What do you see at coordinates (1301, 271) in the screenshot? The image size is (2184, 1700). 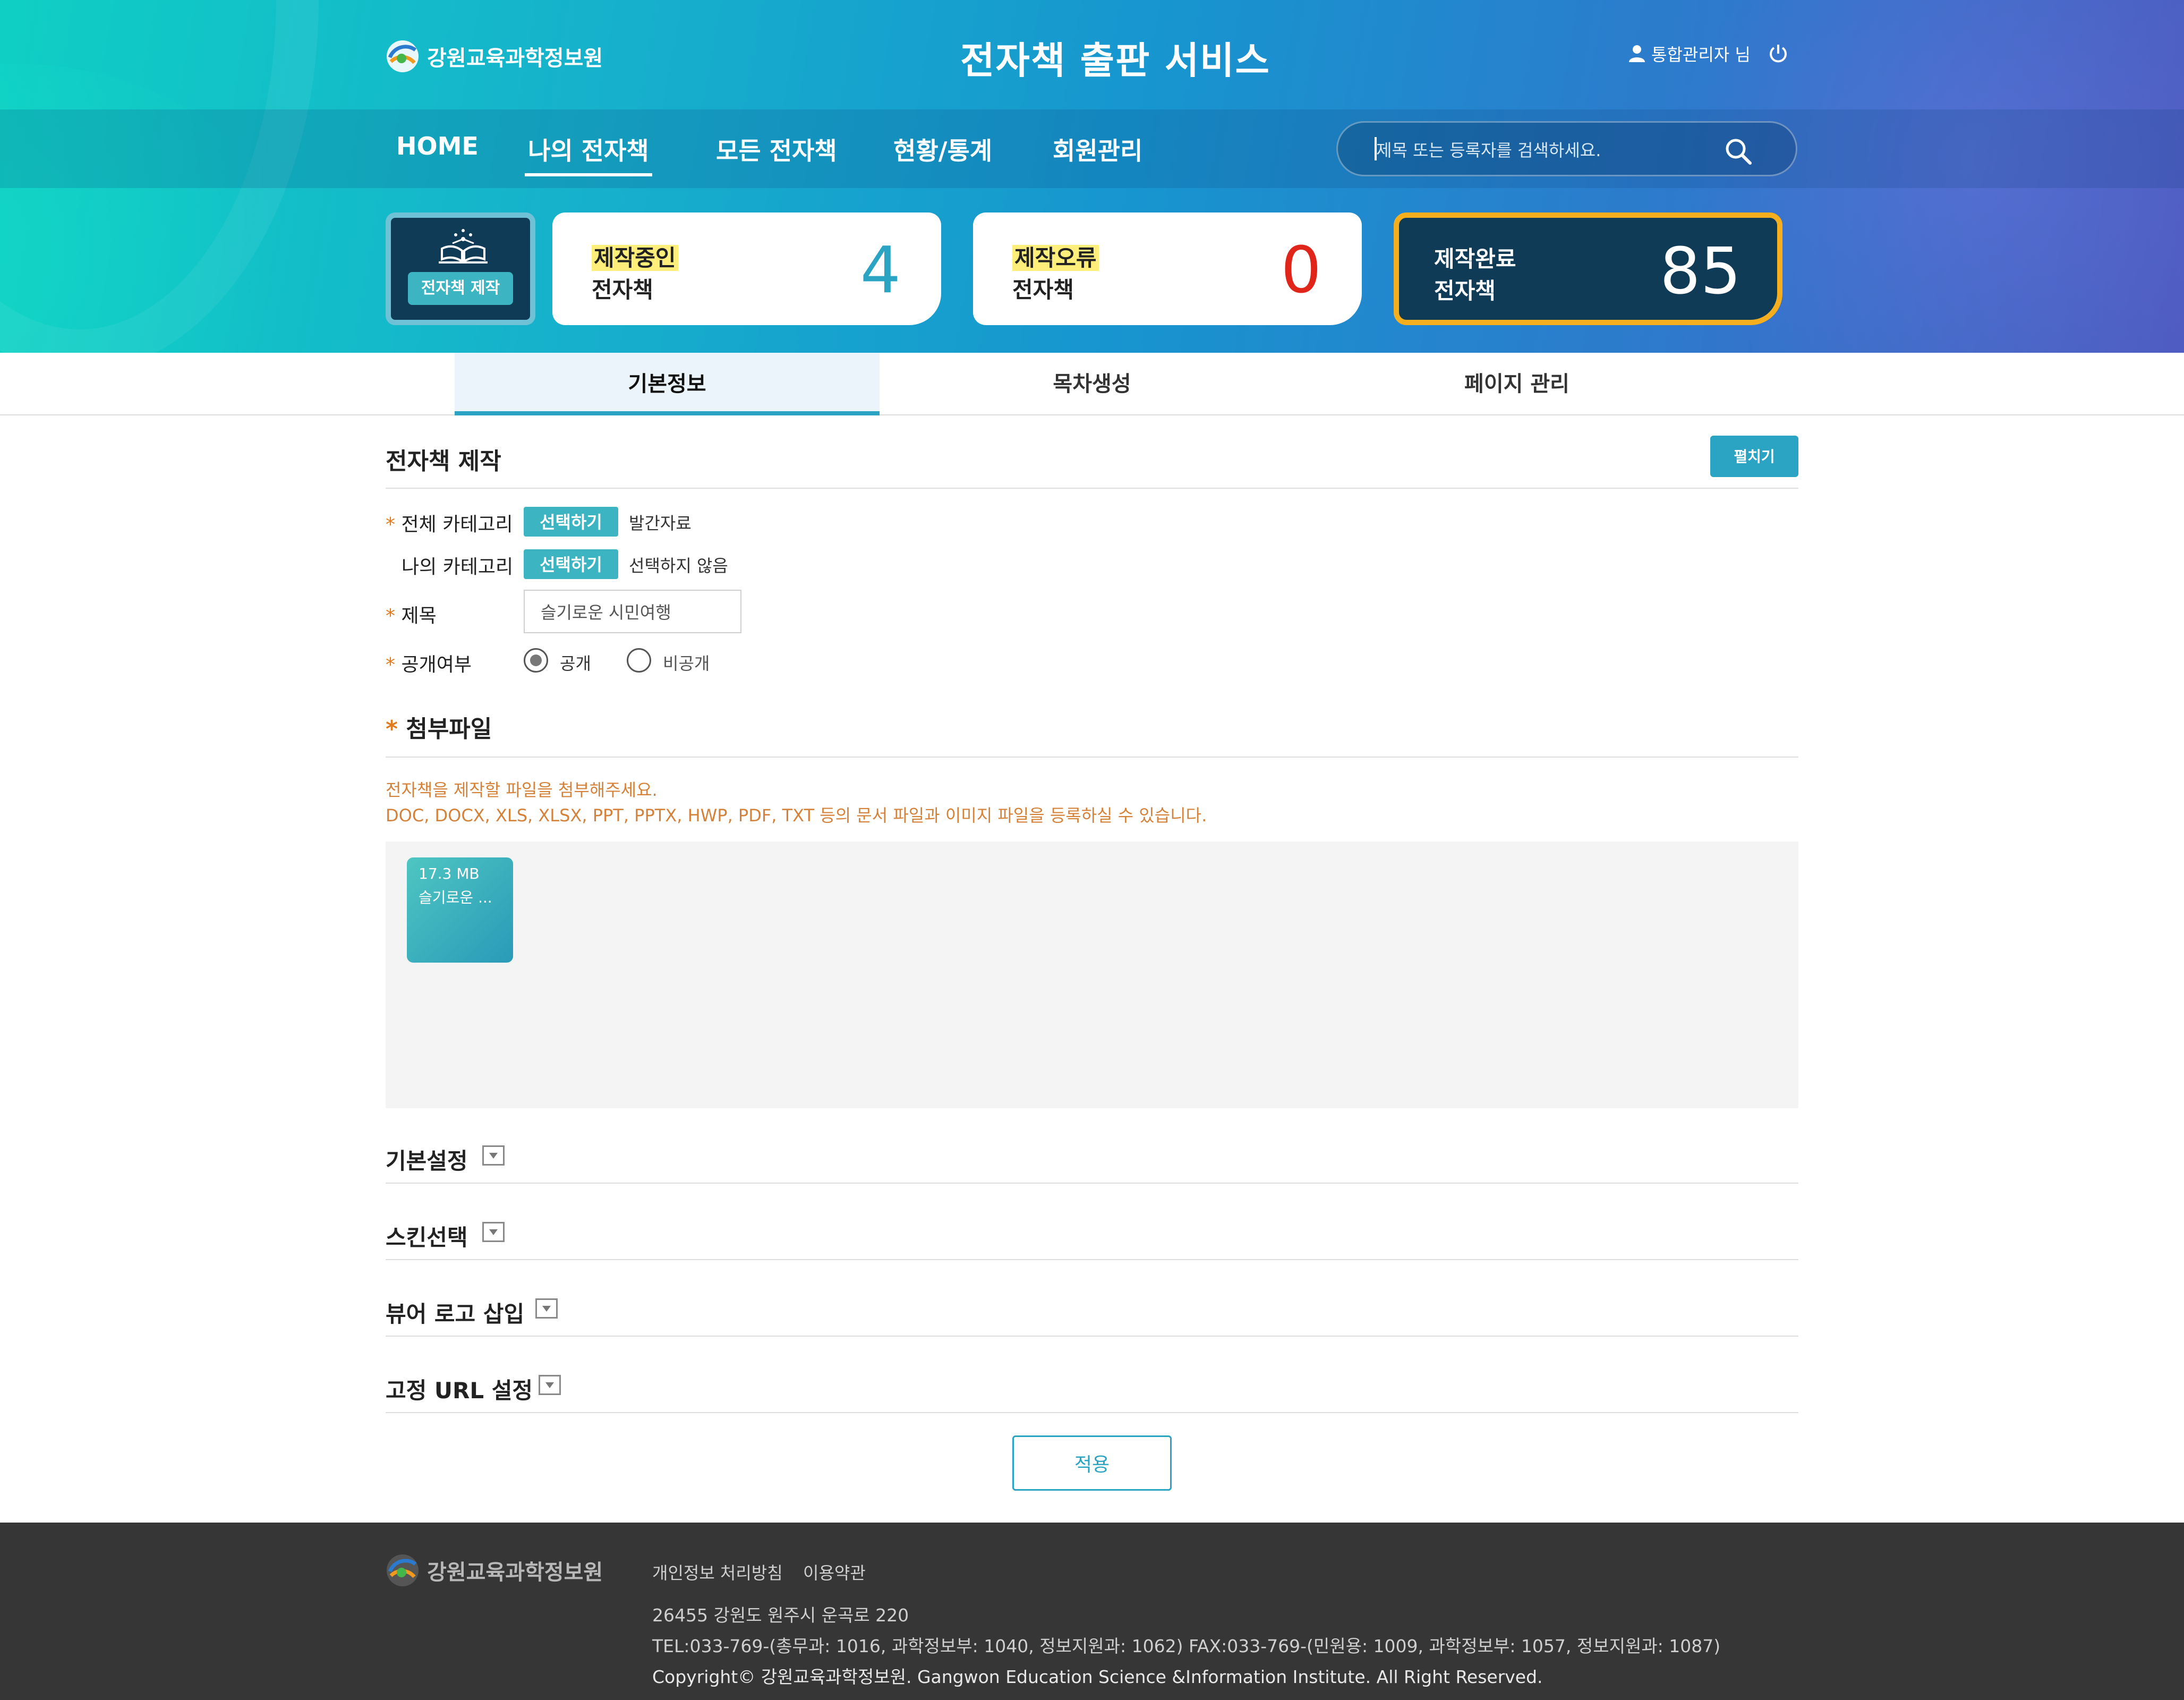 I see `stat-value: 0` at bounding box center [1301, 271].